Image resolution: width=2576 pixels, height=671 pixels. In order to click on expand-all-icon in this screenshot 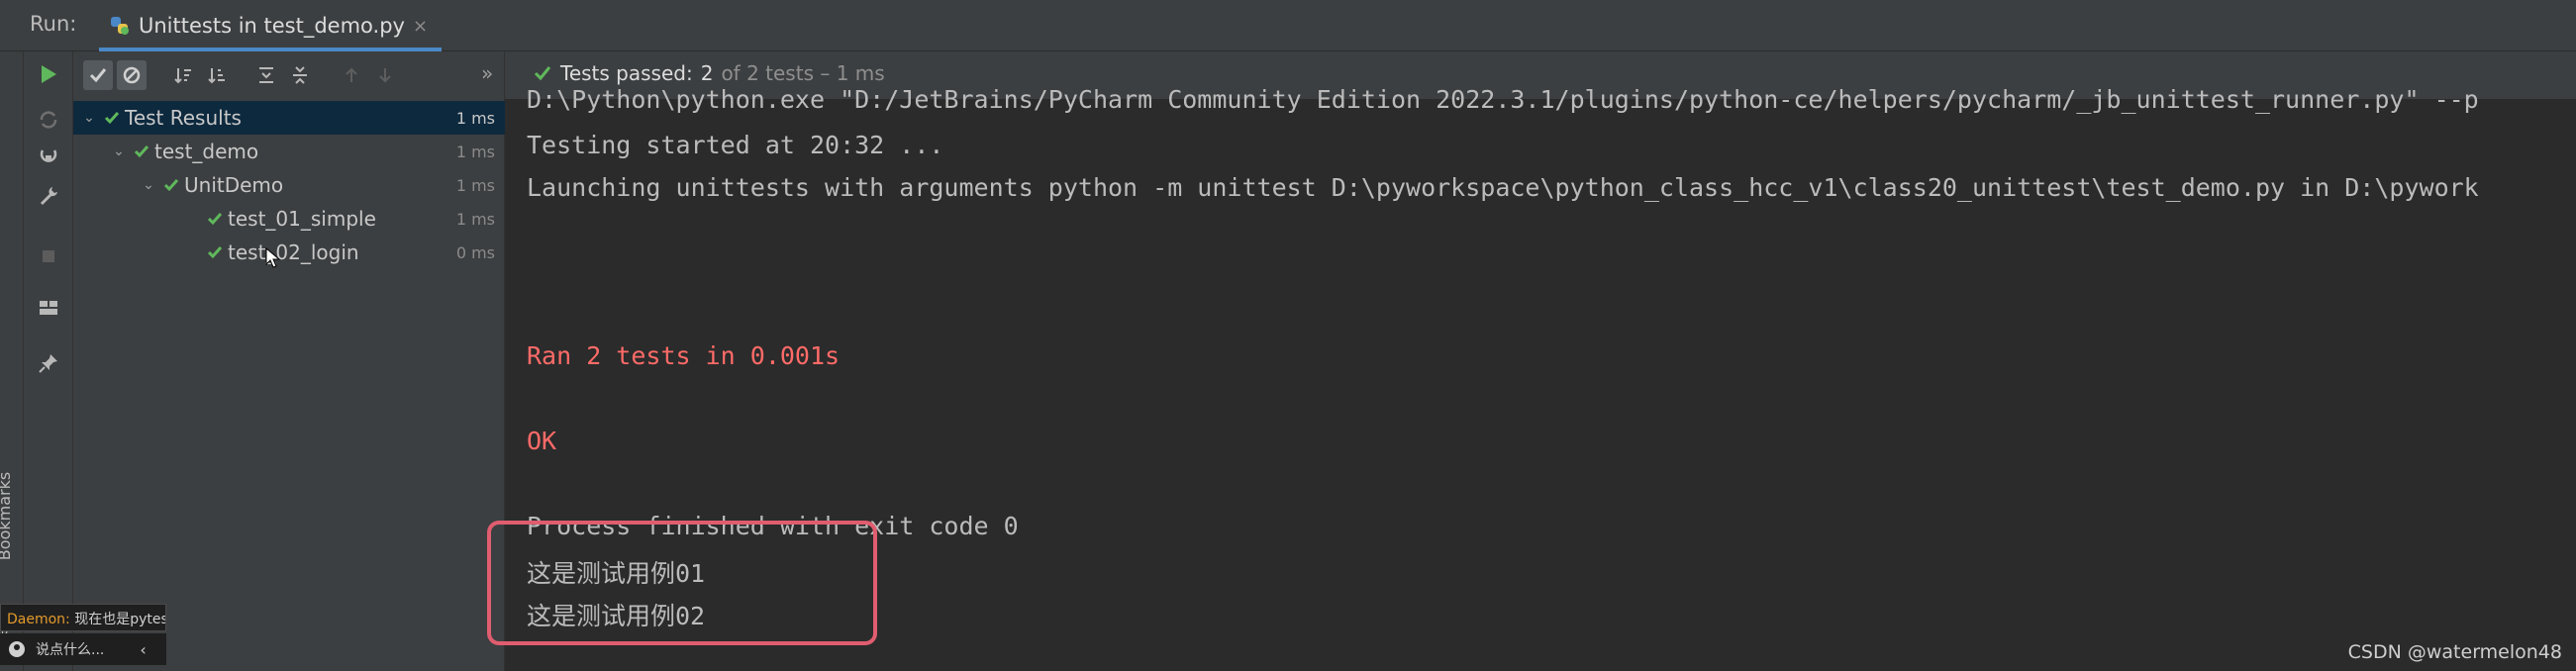, I will do `click(266, 75)`.